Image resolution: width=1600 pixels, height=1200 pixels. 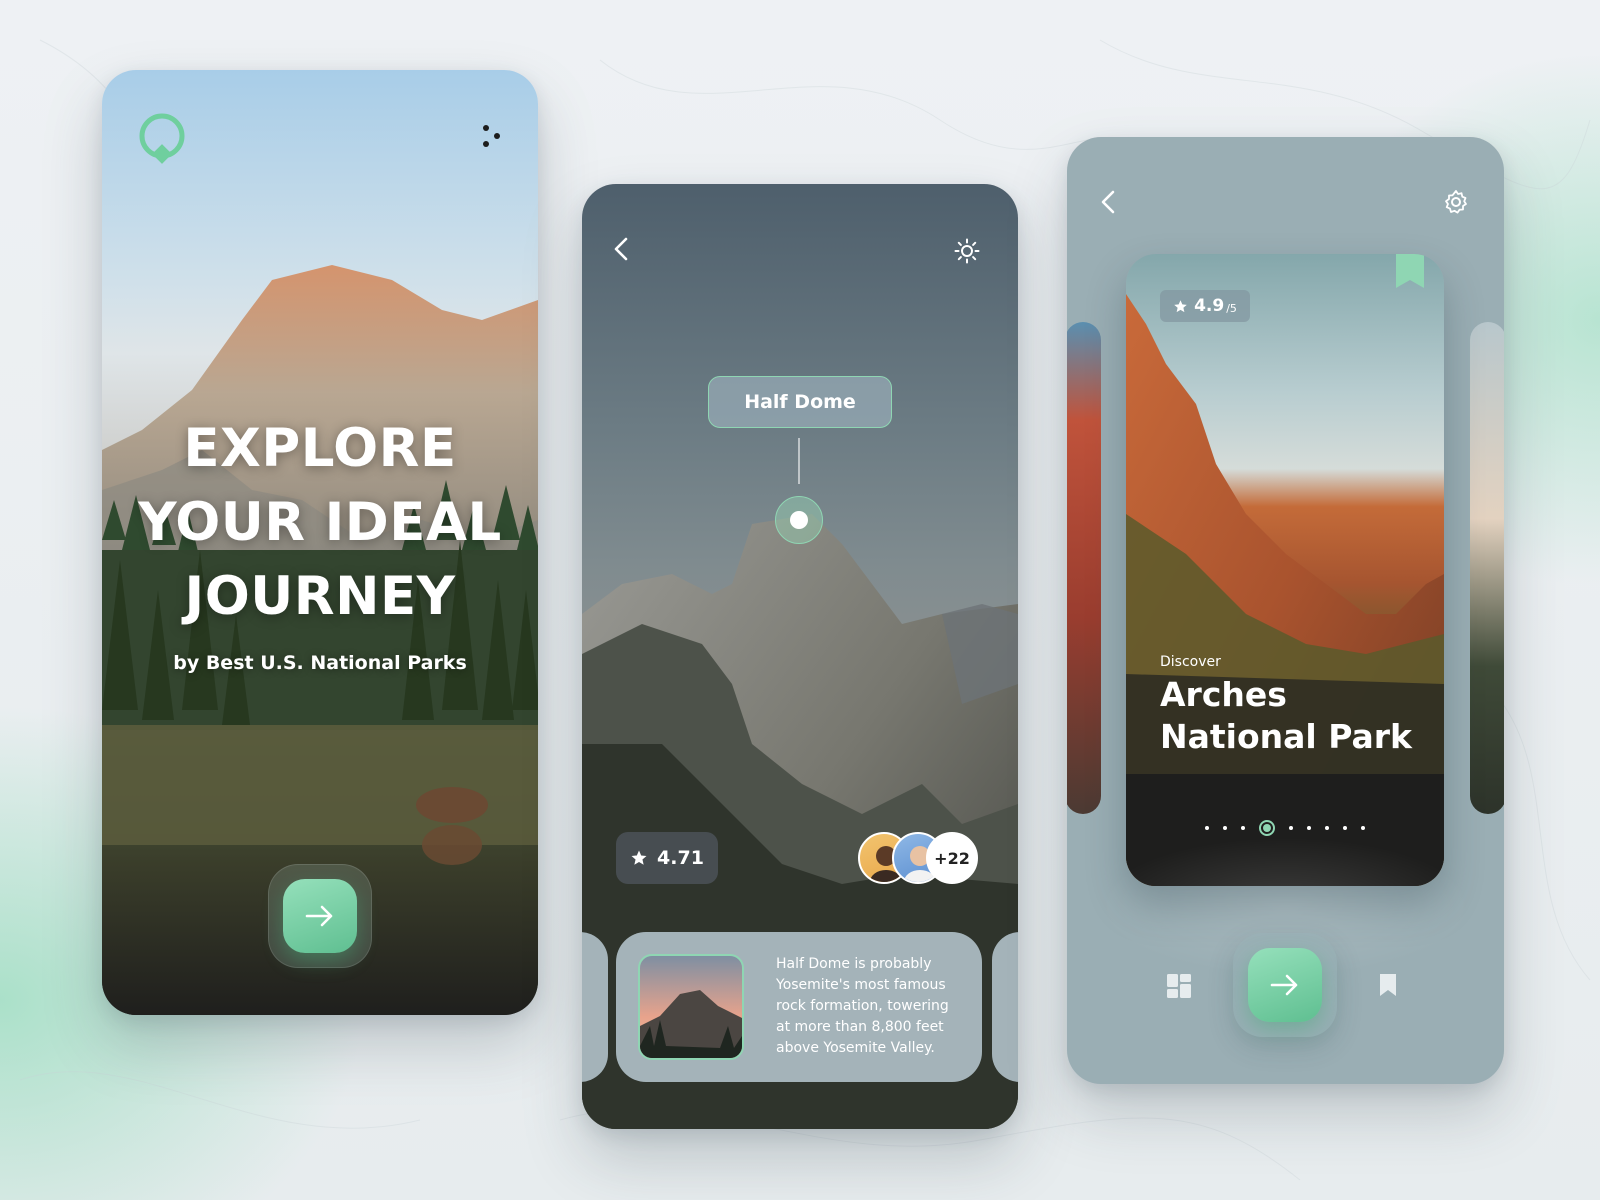 I want to click on park-card: 4.9 /5 Discover Arches National Park, so click(x=1285, y=570).